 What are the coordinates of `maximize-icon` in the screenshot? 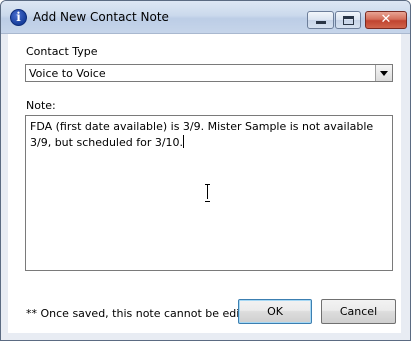 It's located at (348, 20).